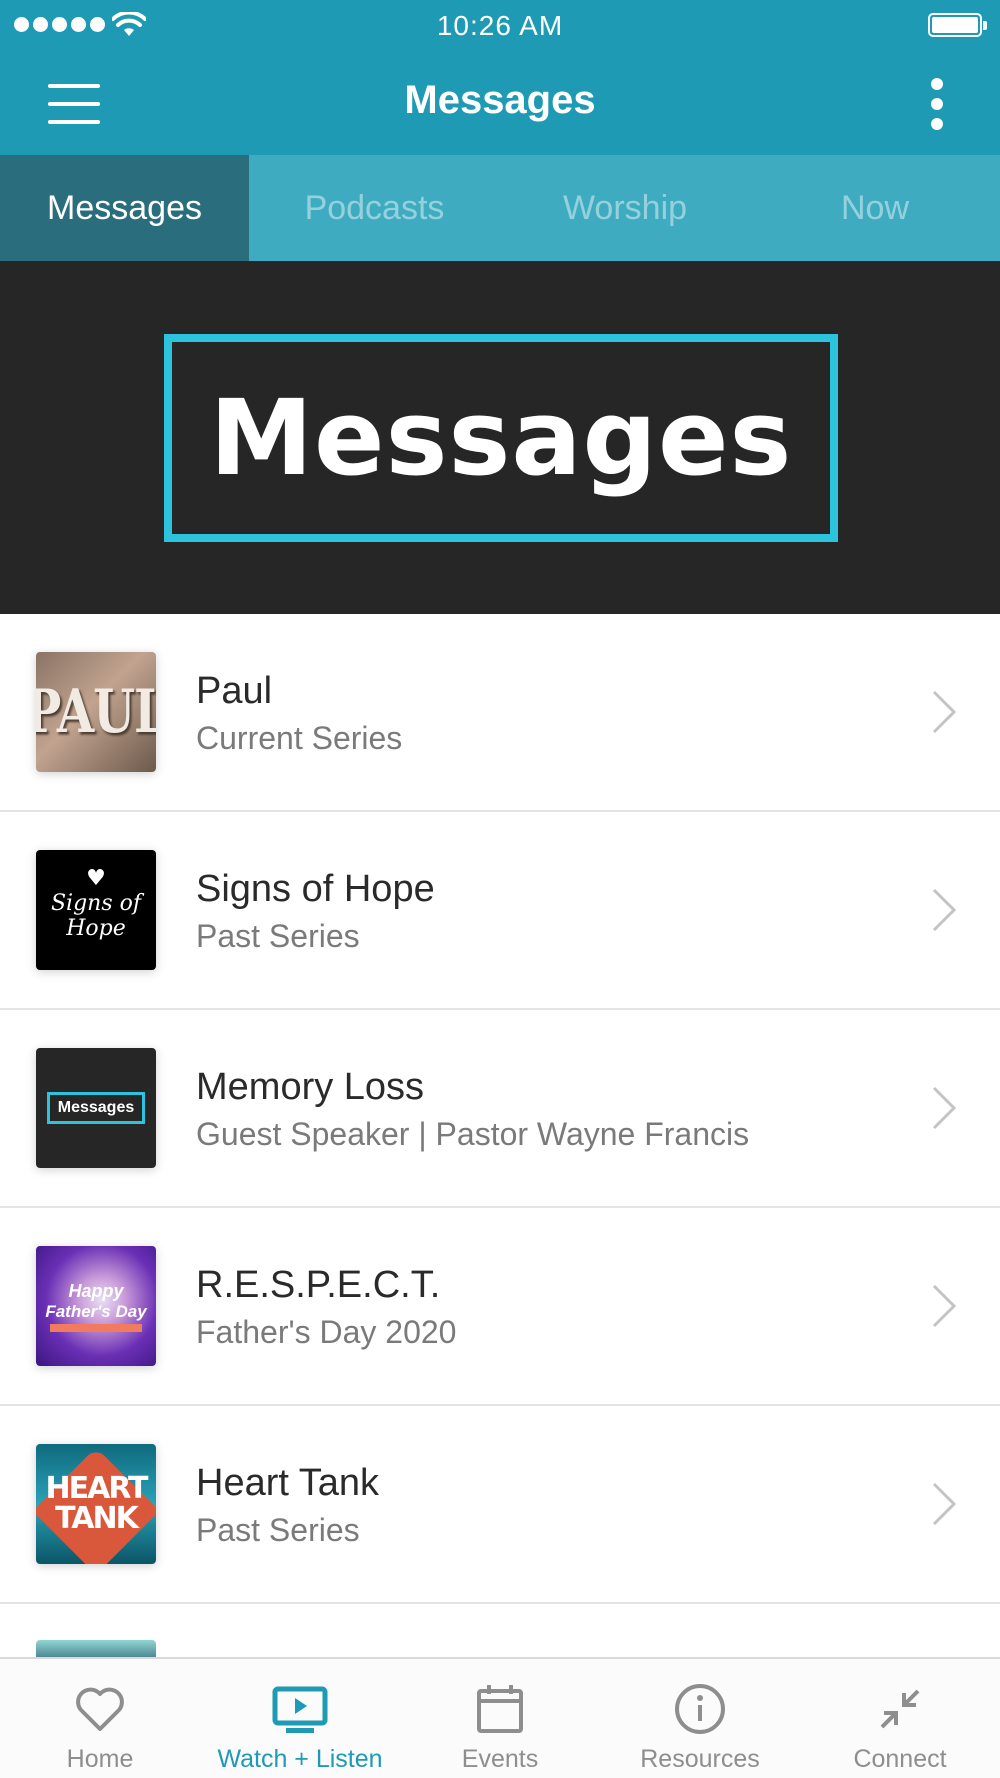 The width and height of the screenshot is (1000, 1778). I want to click on heart-icon, so click(100, 1709).